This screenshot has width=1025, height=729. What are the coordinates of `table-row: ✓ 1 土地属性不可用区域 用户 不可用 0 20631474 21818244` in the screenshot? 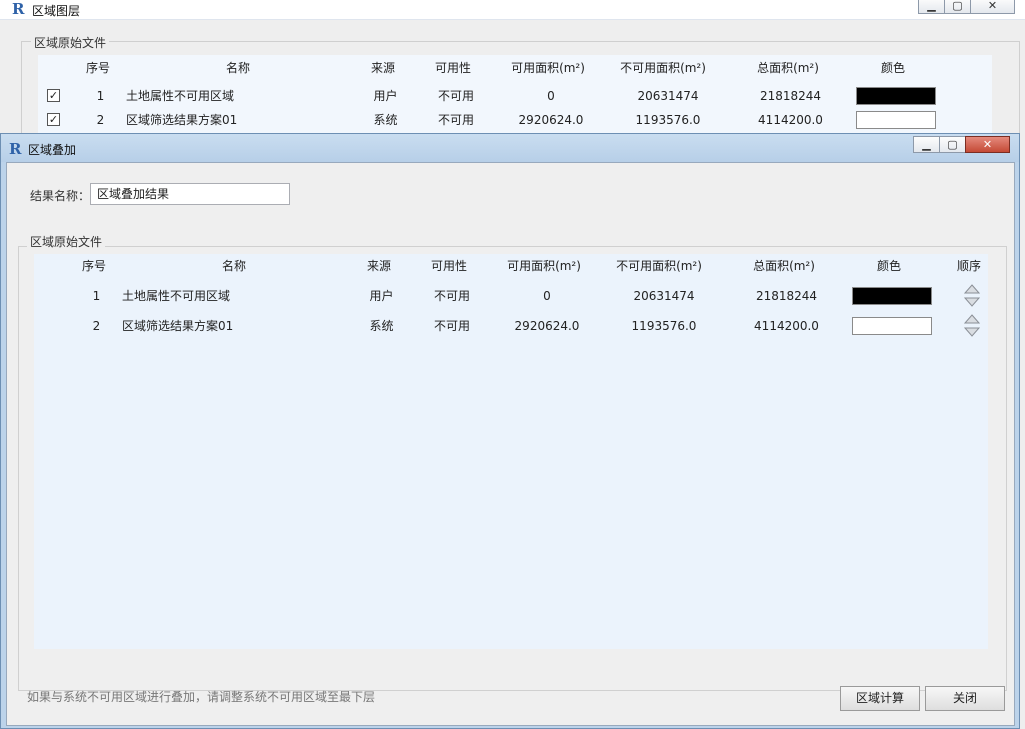 It's located at (515, 96).